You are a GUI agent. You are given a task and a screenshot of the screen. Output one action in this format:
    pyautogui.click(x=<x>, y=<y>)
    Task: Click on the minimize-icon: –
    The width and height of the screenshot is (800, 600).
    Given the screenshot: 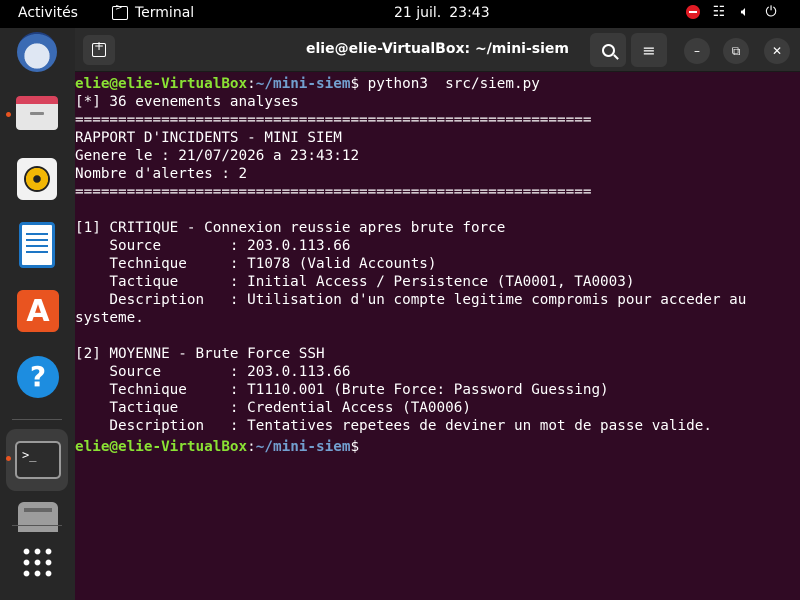 What is the action you would take?
    pyautogui.click(x=697, y=51)
    